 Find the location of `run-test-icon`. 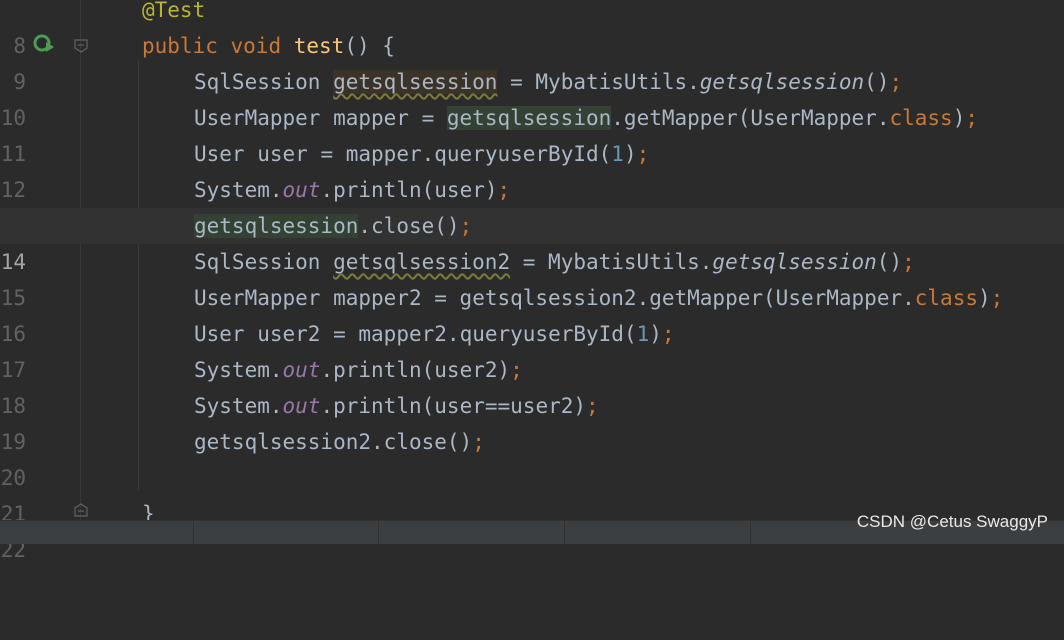

run-test-icon is located at coordinates (44, 44).